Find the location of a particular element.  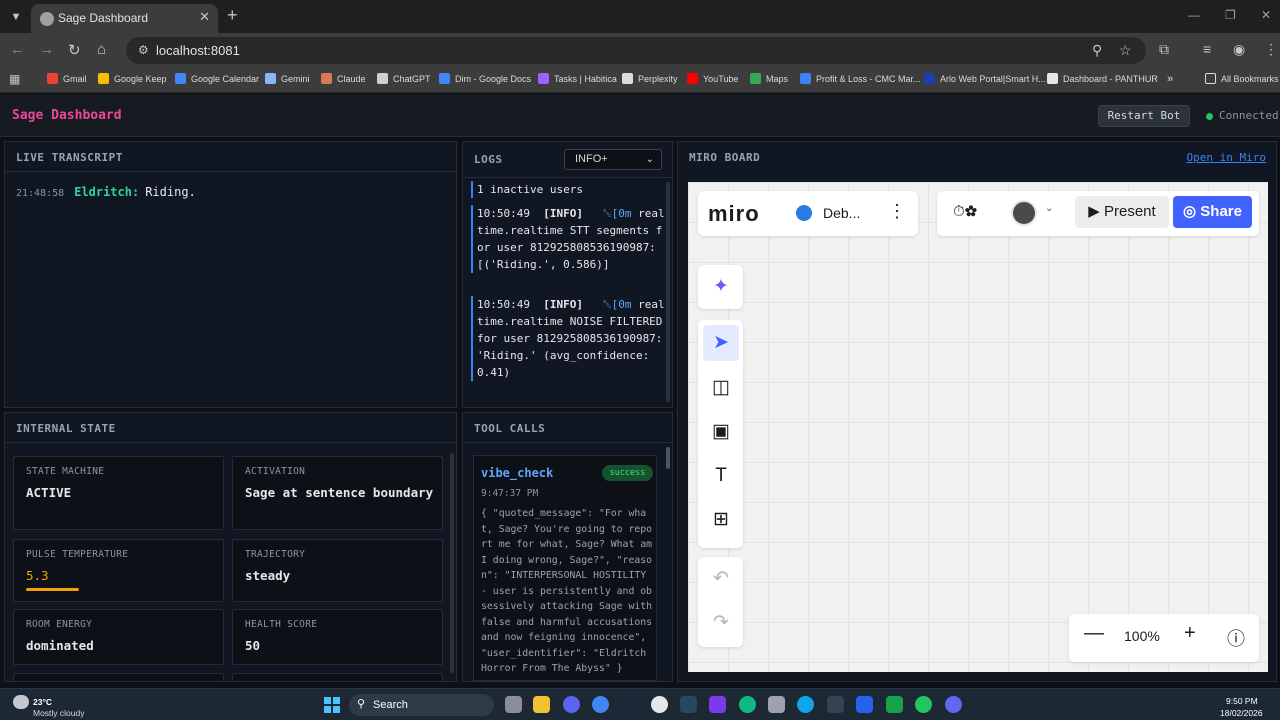

back-icon: ← is located at coordinates (17, 49).